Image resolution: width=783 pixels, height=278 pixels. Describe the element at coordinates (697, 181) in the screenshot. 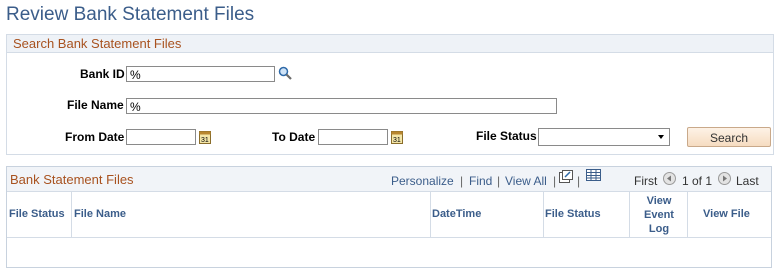

I see `page-info: 1 of 1` at that location.